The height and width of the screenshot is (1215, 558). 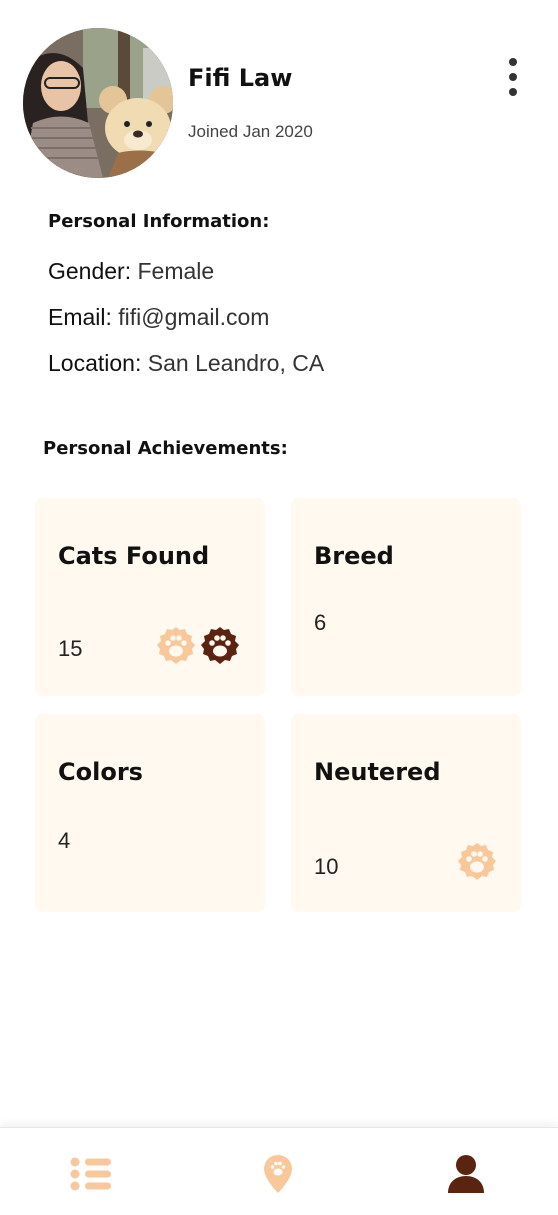 I want to click on info-value: San Leandro, CA, so click(x=236, y=363).